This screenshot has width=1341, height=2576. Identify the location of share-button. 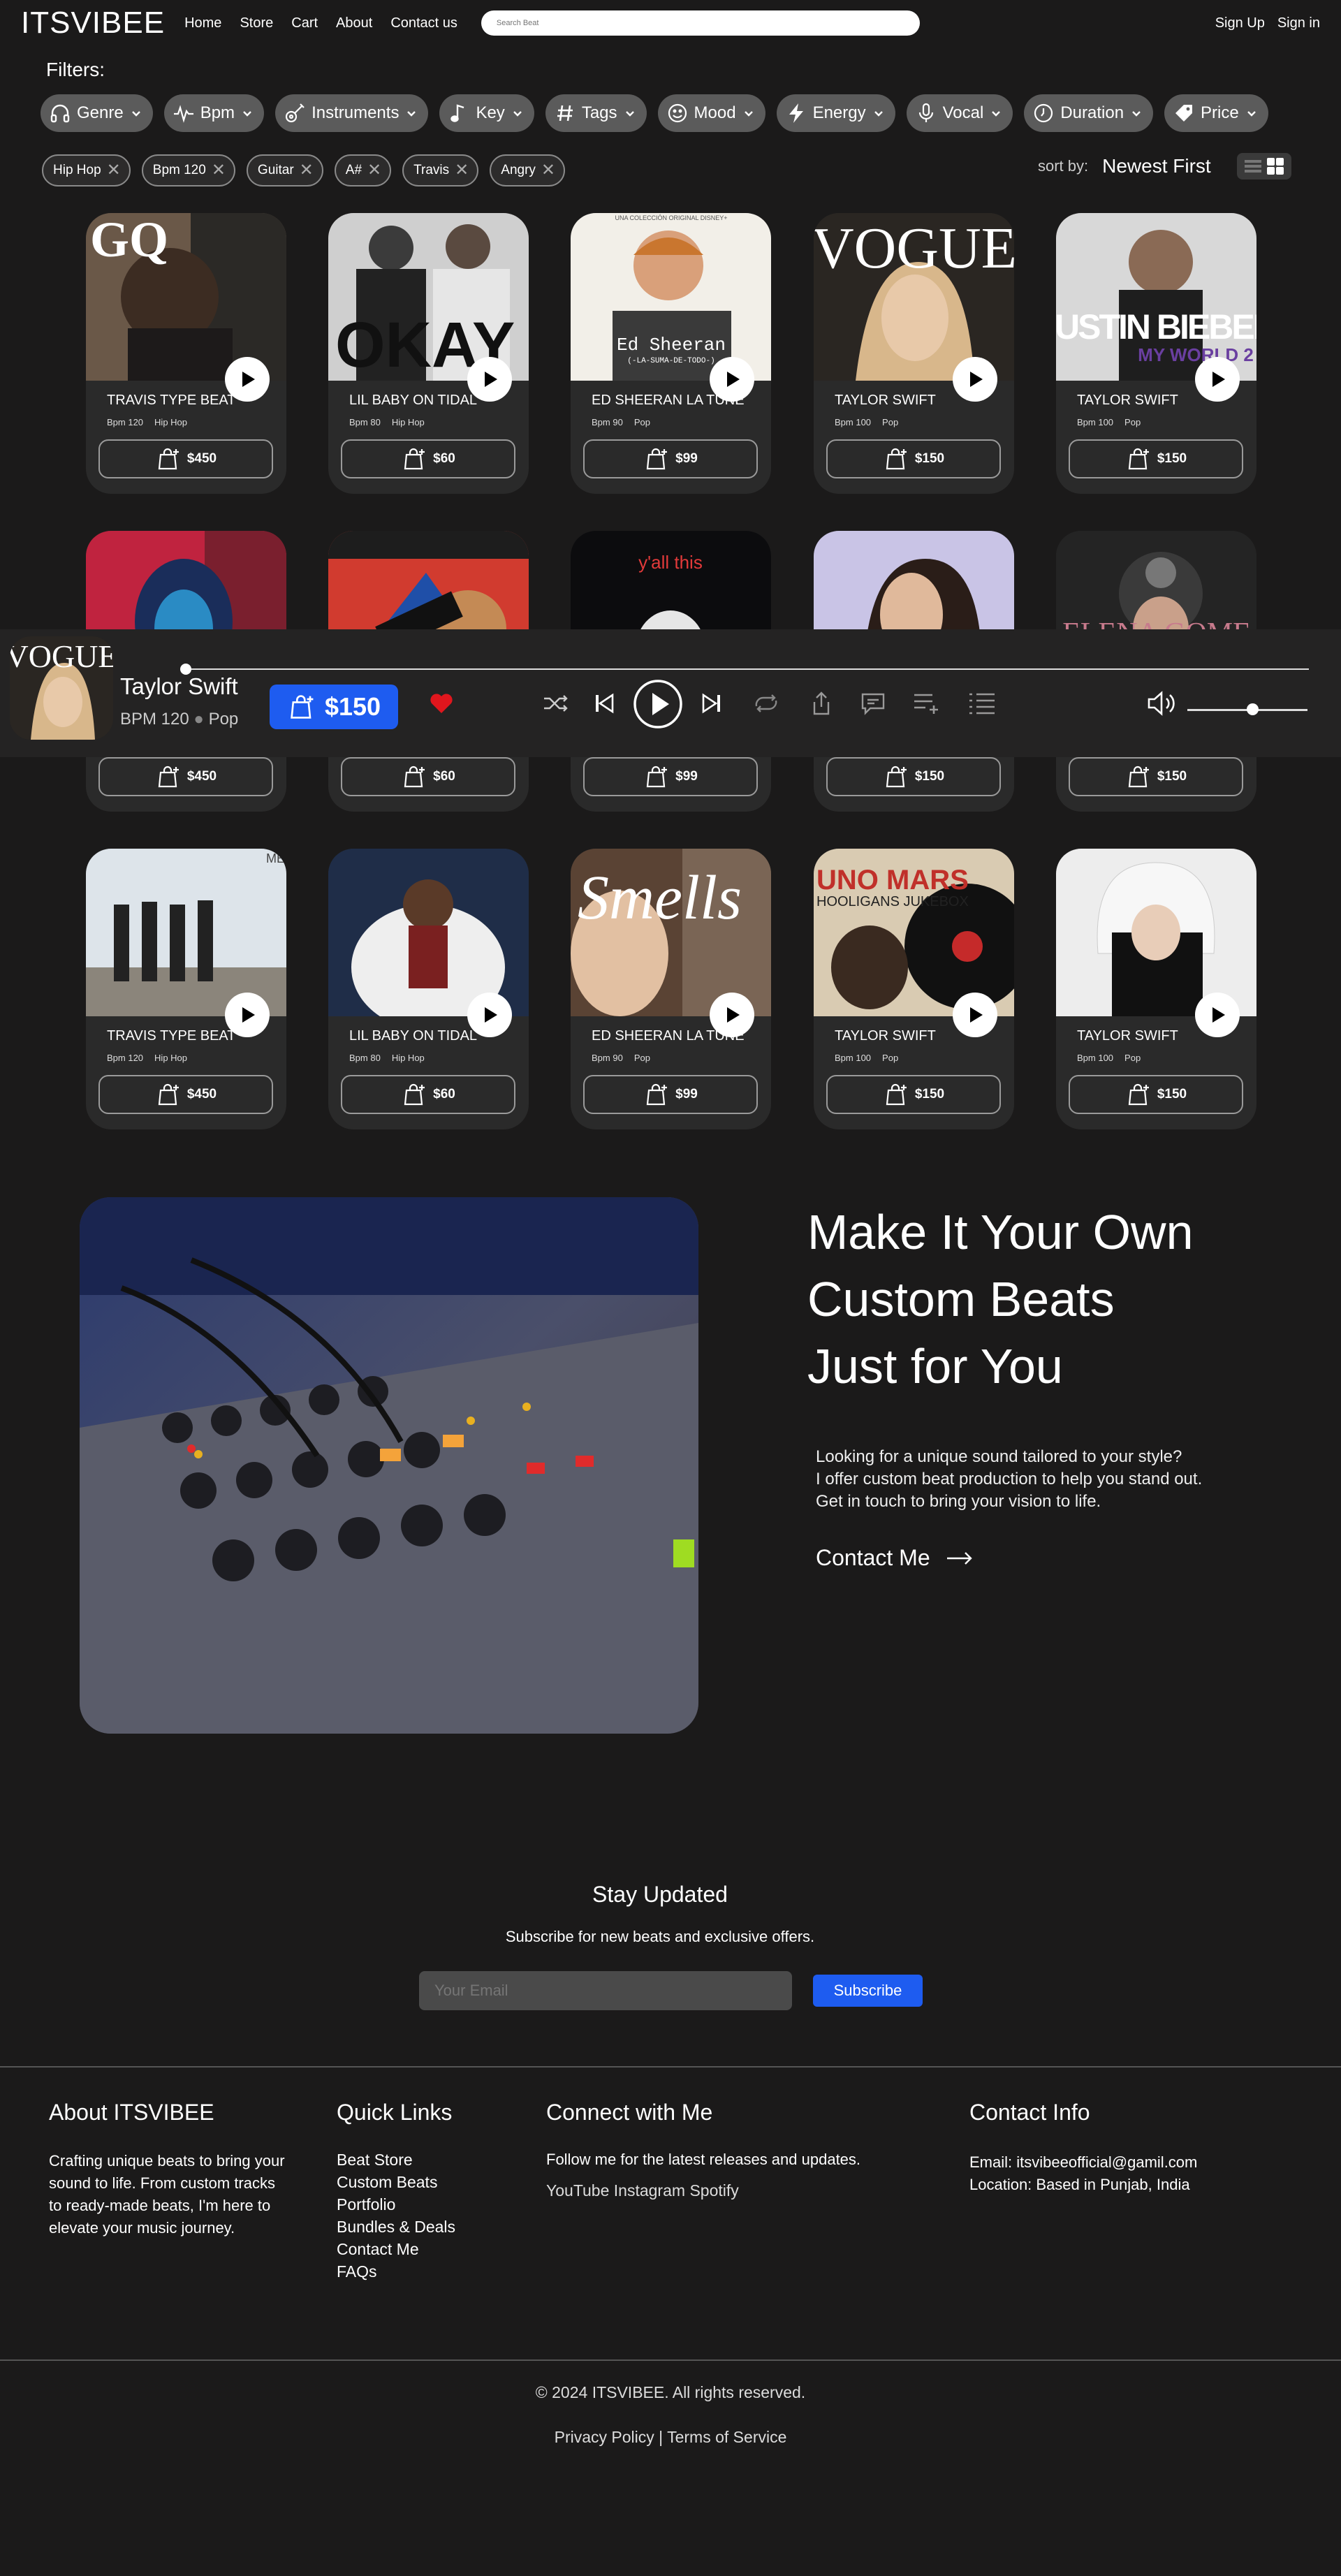
(821, 703).